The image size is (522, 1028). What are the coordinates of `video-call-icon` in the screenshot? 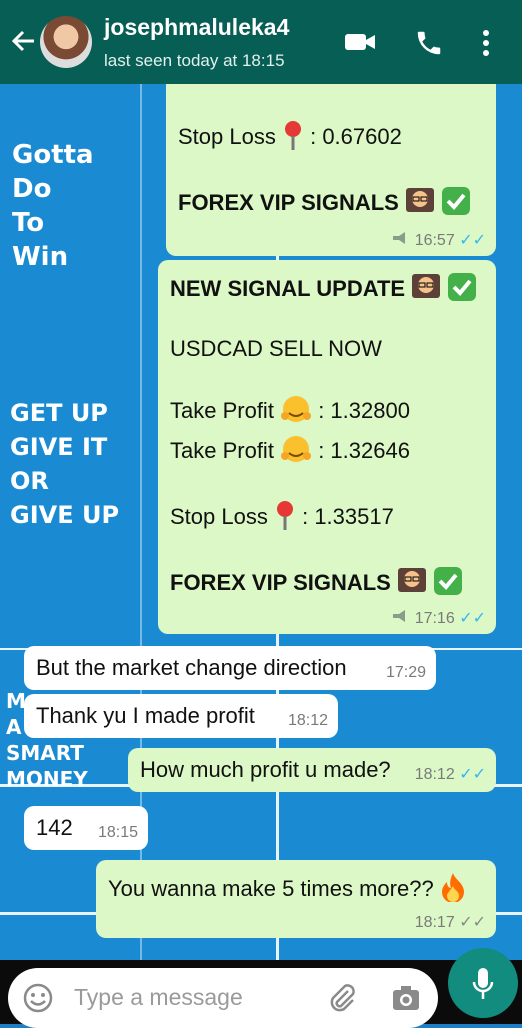 It's located at (360, 42).